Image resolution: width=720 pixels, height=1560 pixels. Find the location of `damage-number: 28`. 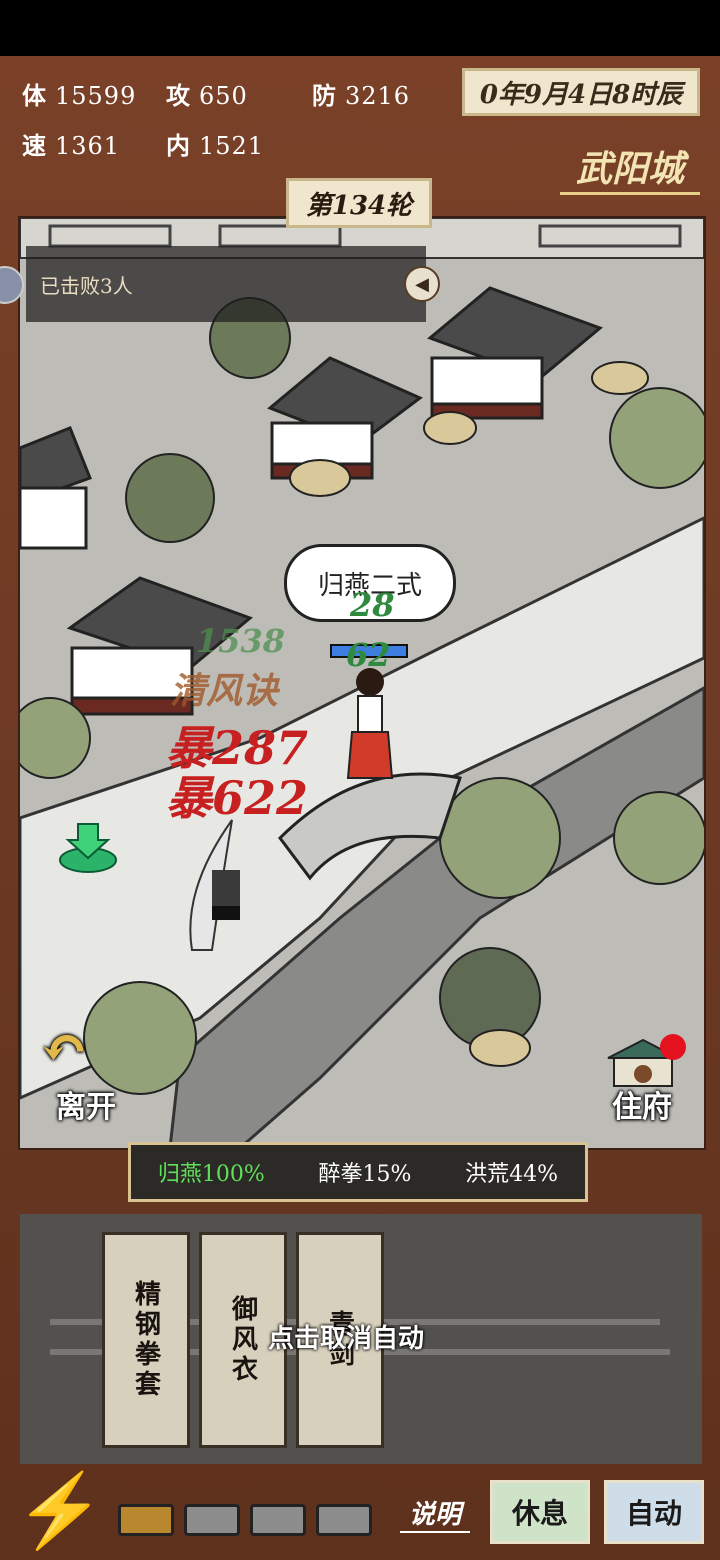

damage-number: 28 is located at coordinates (372, 605).